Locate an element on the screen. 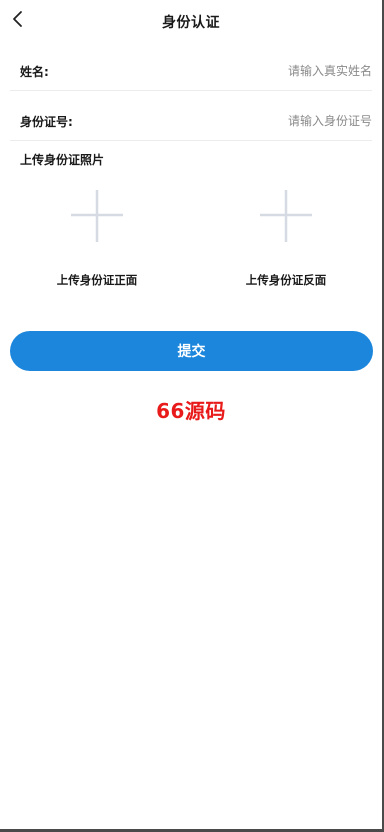 Image resolution: width=384 pixels, height=832 pixels. submit-button: 提交 is located at coordinates (191, 351).